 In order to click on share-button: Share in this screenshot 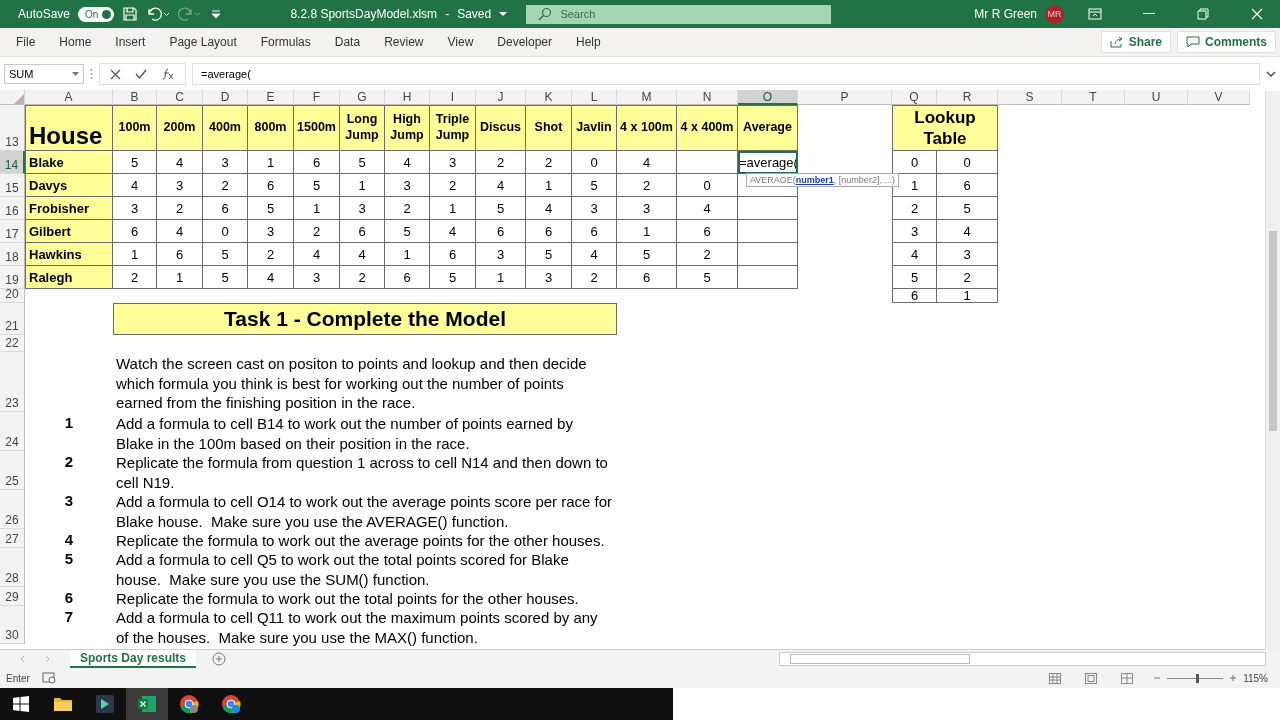, I will do `click(1135, 42)`.